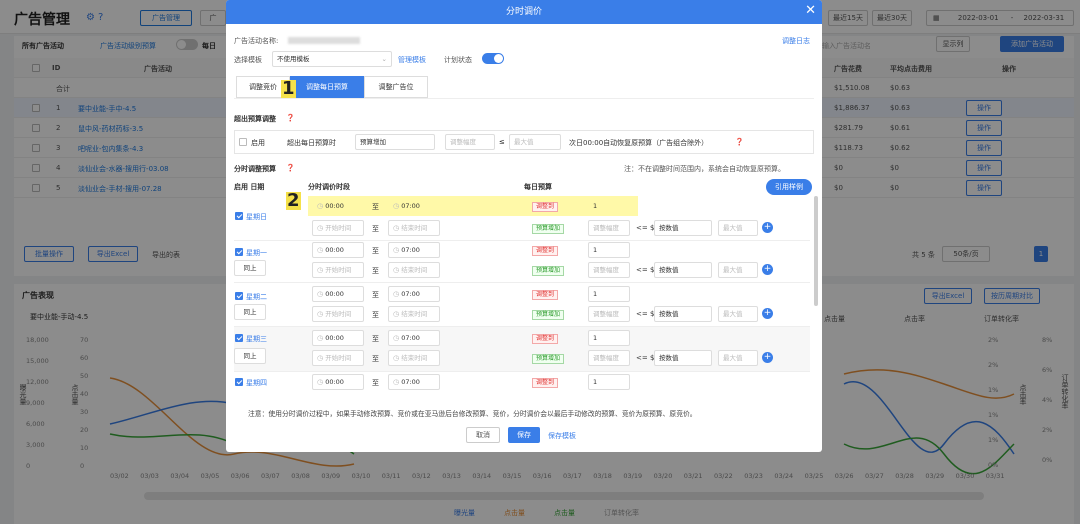 This screenshot has height=524, width=1080. What do you see at coordinates (249, 187) in the screenshot?
I see `col-enable-date: 启用 日期` at bounding box center [249, 187].